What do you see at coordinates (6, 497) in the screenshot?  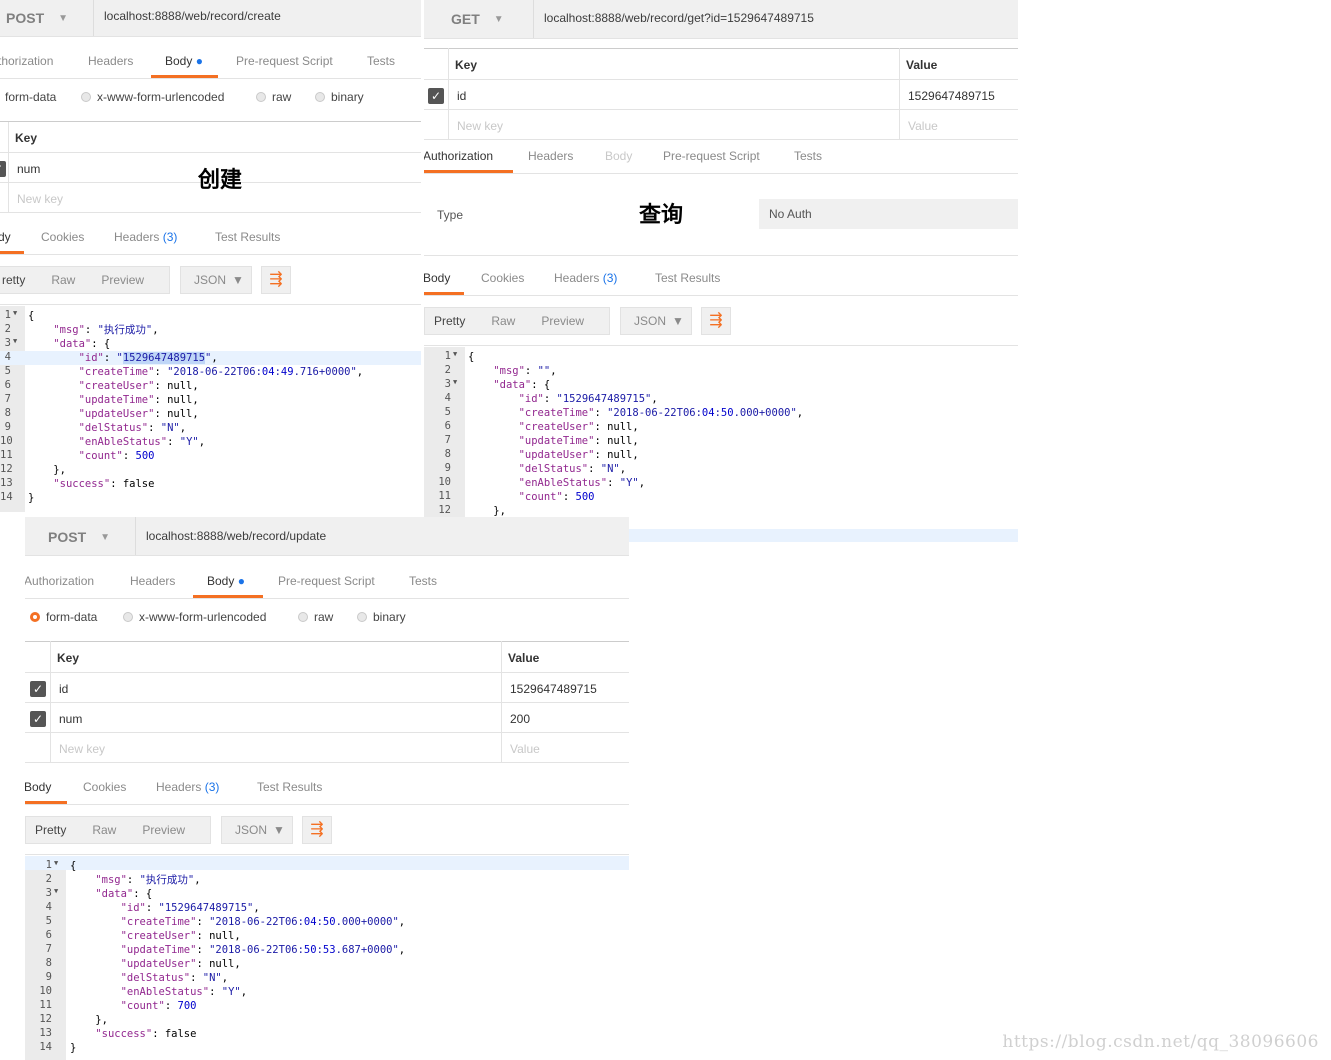 I see `line-number: 14` at bounding box center [6, 497].